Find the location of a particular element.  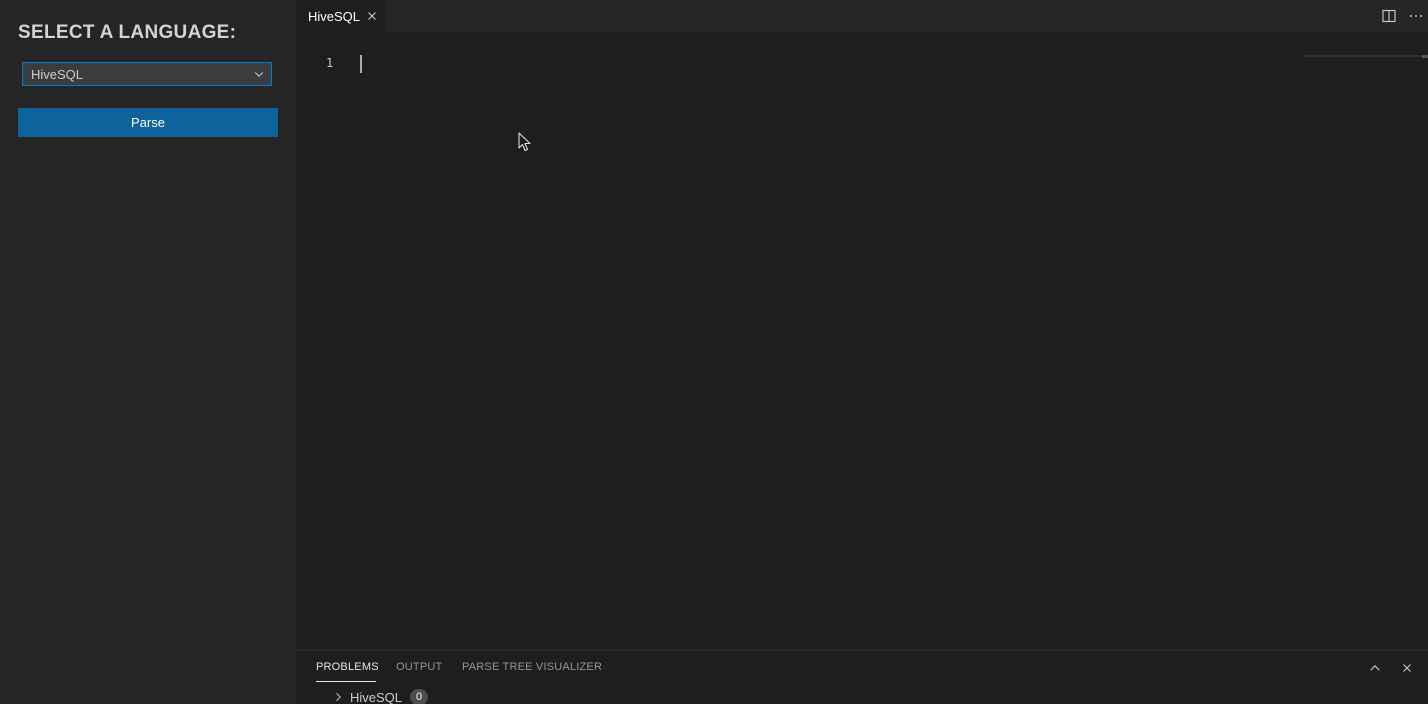

problems-group-label: HiveSQL is located at coordinates (376, 696).